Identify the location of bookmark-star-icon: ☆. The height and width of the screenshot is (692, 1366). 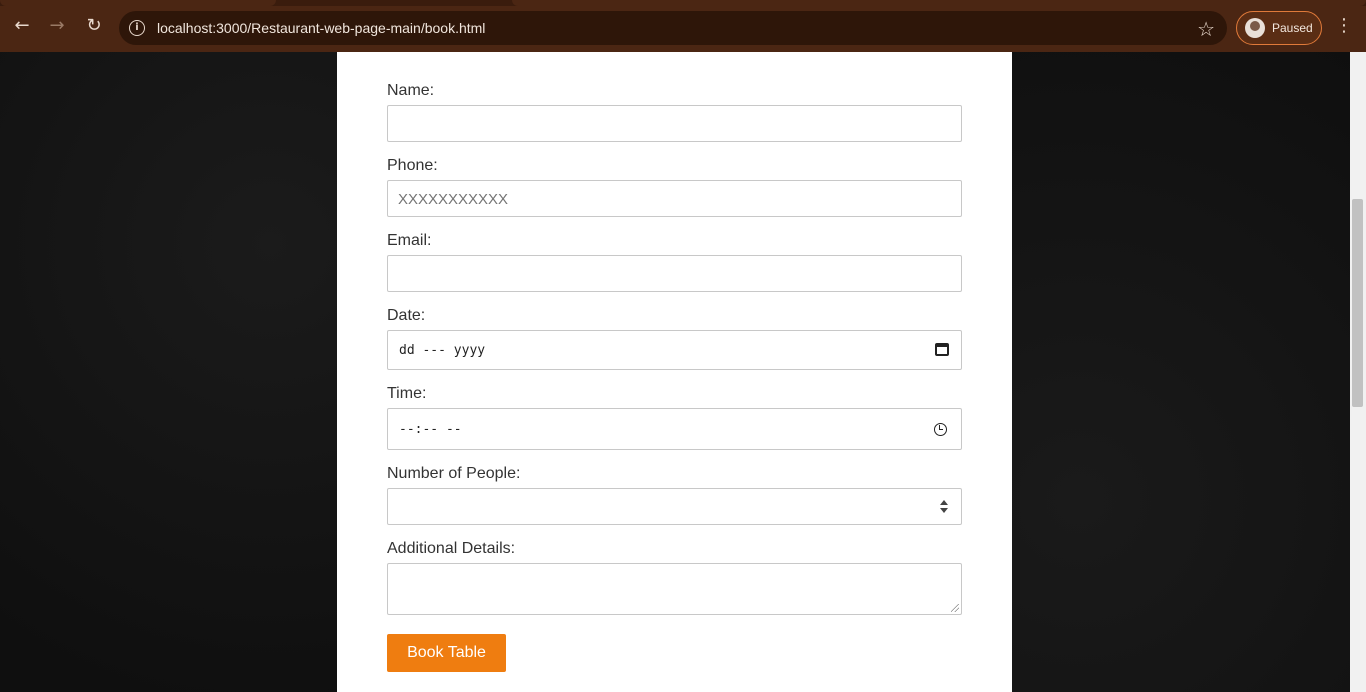
(1206, 29).